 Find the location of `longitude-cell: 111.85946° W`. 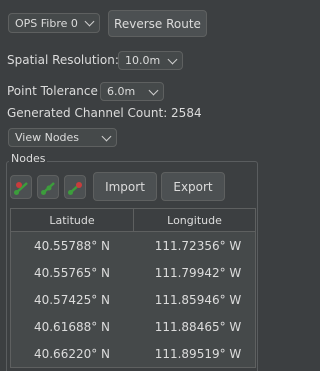

longitude-cell: 111.85946° W is located at coordinates (198, 299).